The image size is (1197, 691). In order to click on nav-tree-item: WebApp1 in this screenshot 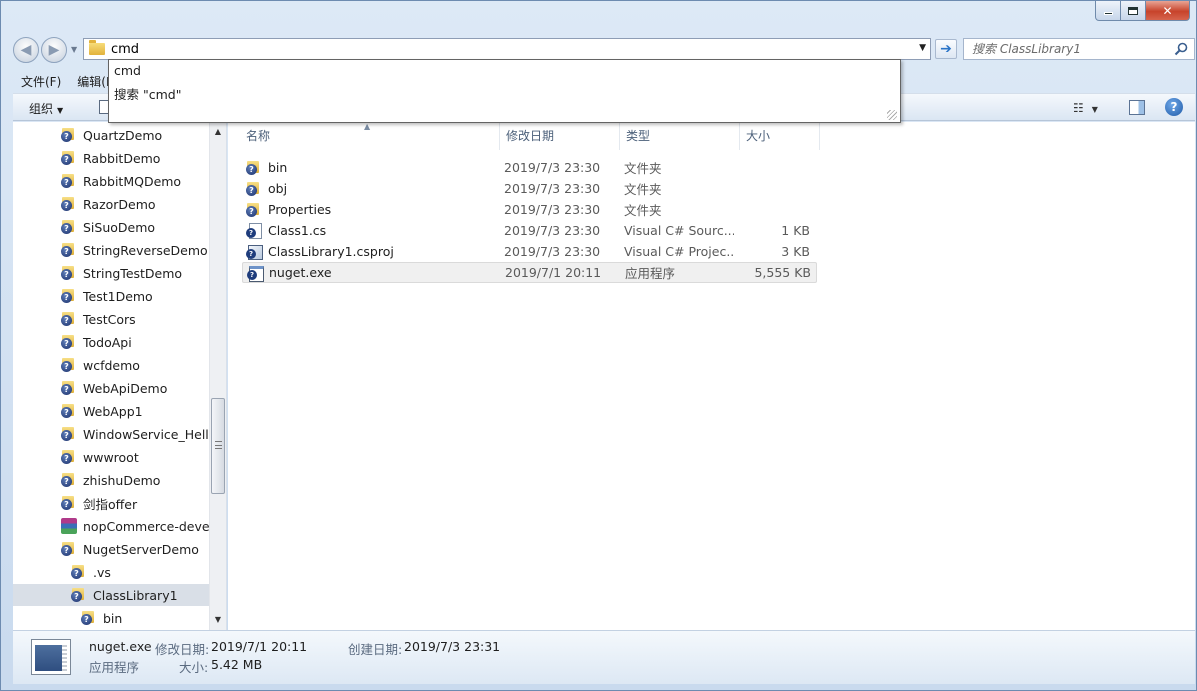, I will do `click(111, 411)`.